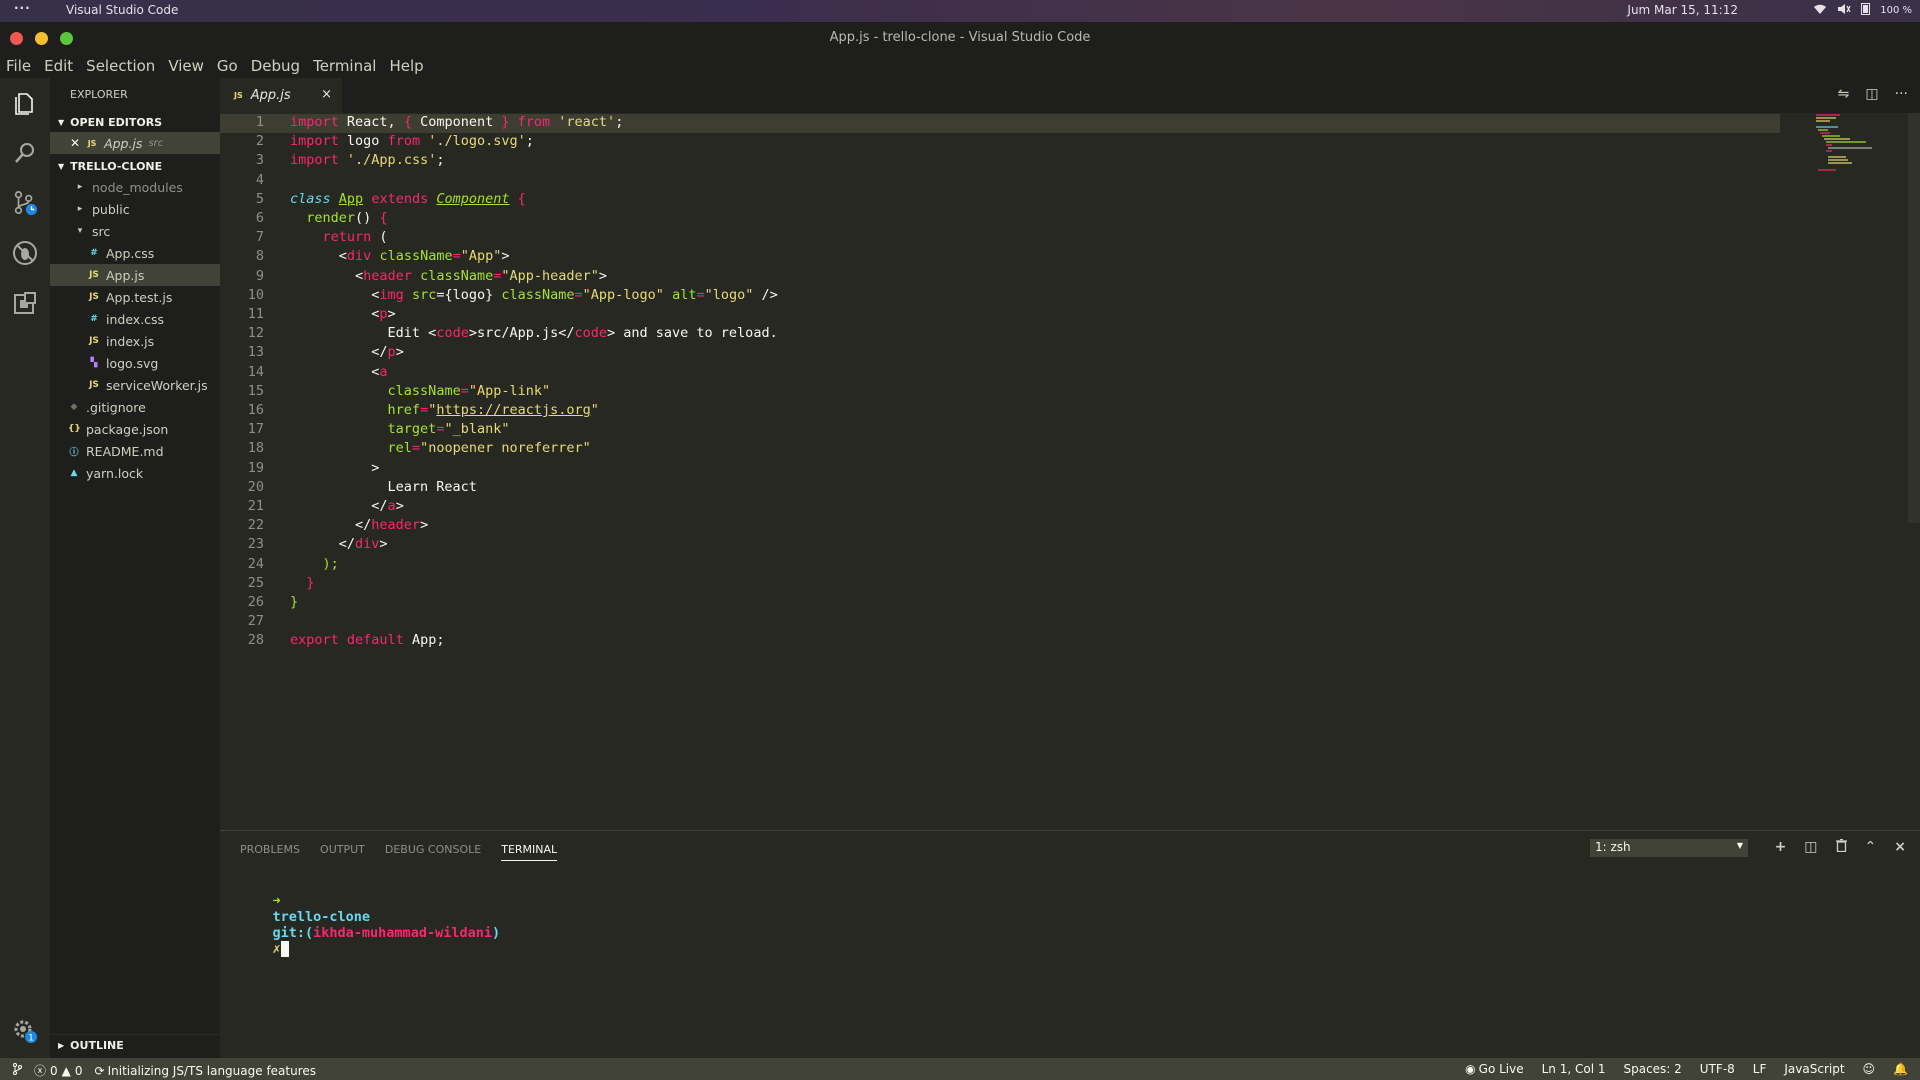 The image size is (1920, 1080). Describe the element at coordinates (344, 66) in the screenshot. I see `menu-terminal: Terminal` at that location.